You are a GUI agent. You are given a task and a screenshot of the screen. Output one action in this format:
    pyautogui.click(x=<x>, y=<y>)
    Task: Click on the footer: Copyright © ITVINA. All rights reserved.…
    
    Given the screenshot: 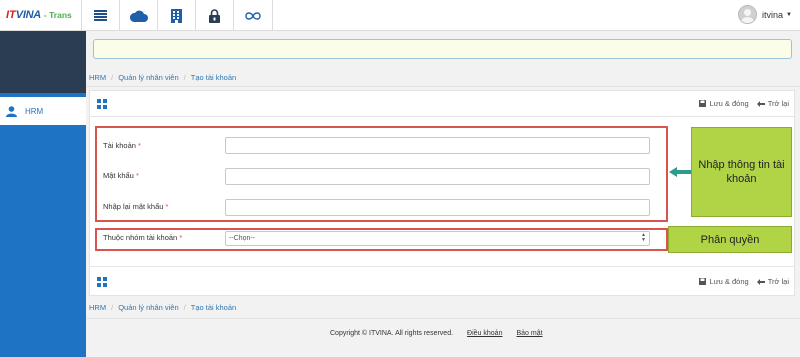 What is the action you would take?
    pyautogui.click(x=436, y=333)
    